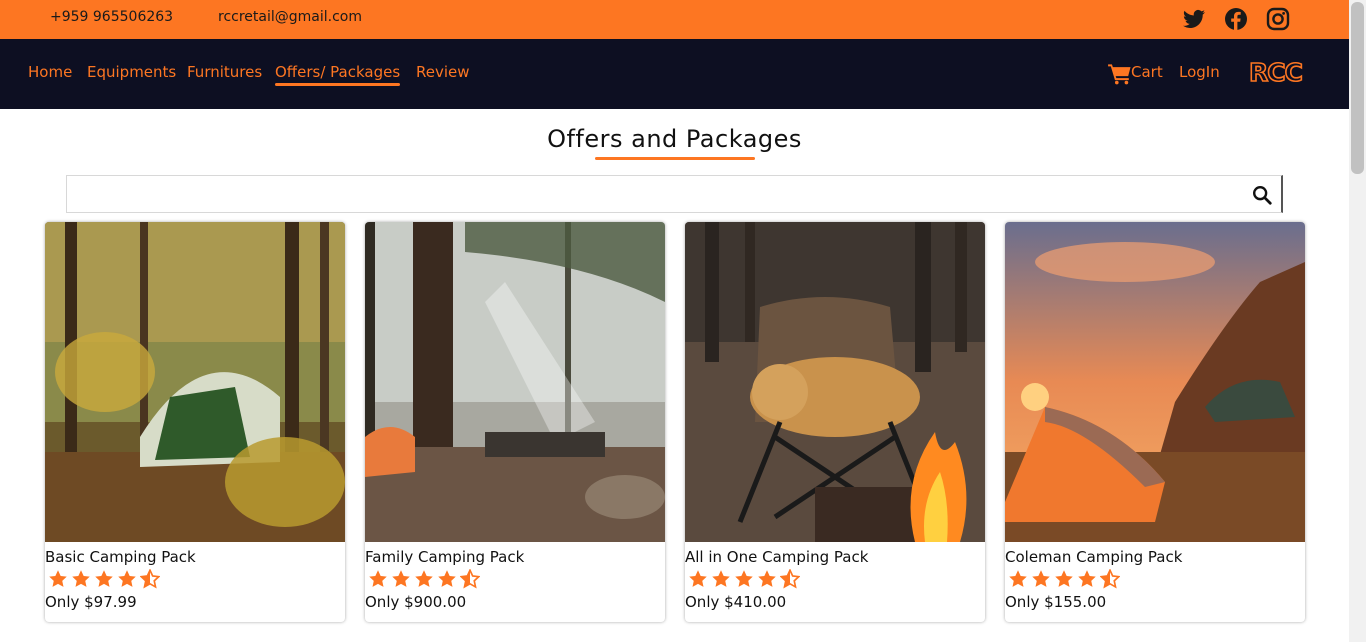 This screenshot has height=642, width=1366. I want to click on product-image-dog-camp-chair, so click(835, 382).